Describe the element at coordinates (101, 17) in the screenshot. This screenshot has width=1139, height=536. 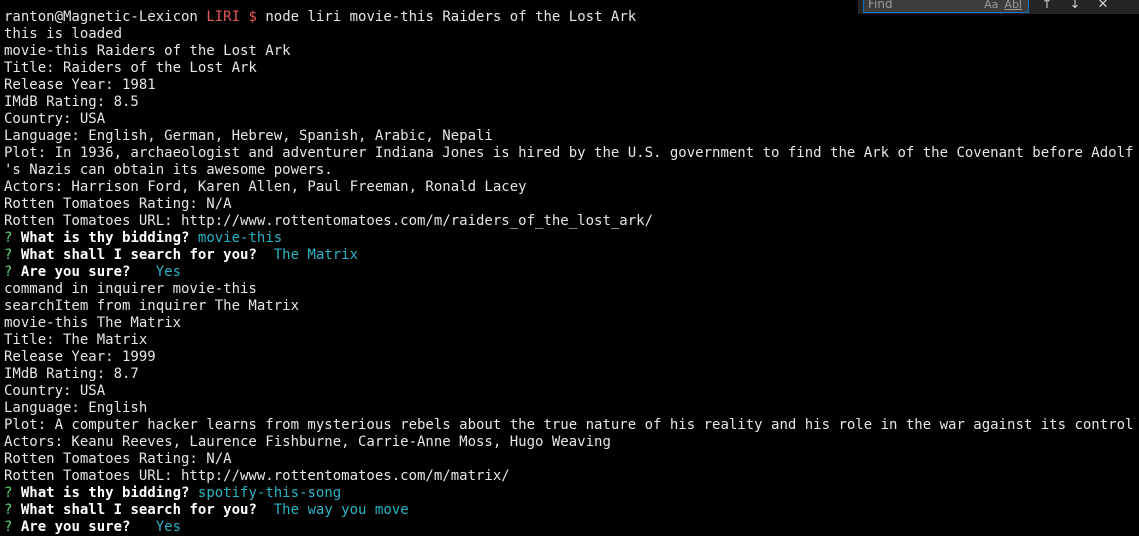
I see `prompt-user-host: ranton@Magnetic-Lexicon` at that location.